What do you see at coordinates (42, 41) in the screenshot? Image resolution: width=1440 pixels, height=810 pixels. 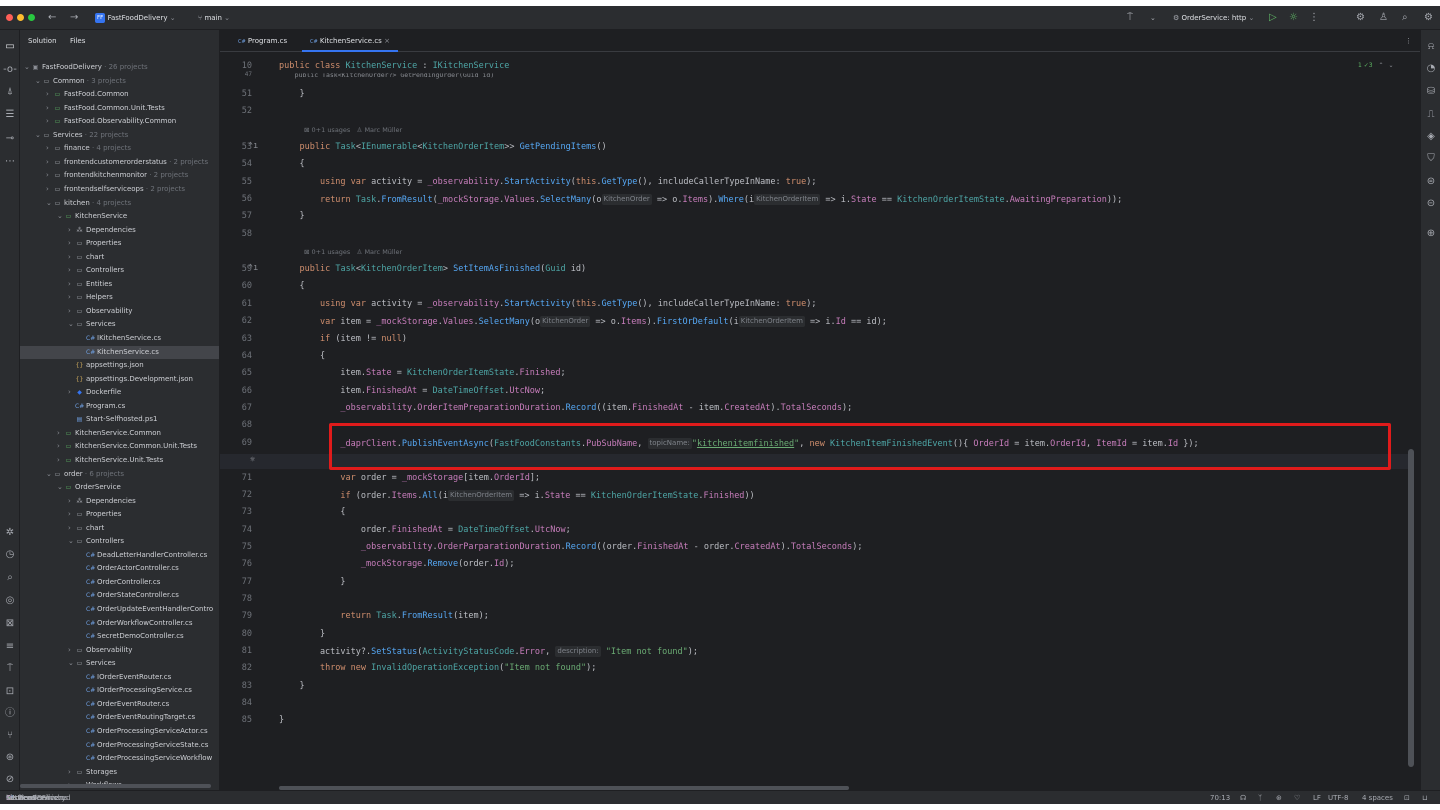 I see `tab-solution: Solution` at bounding box center [42, 41].